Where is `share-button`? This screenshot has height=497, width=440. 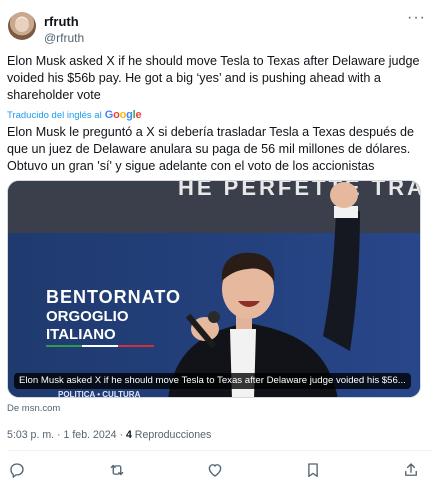
share-button is located at coordinates (412, 471).